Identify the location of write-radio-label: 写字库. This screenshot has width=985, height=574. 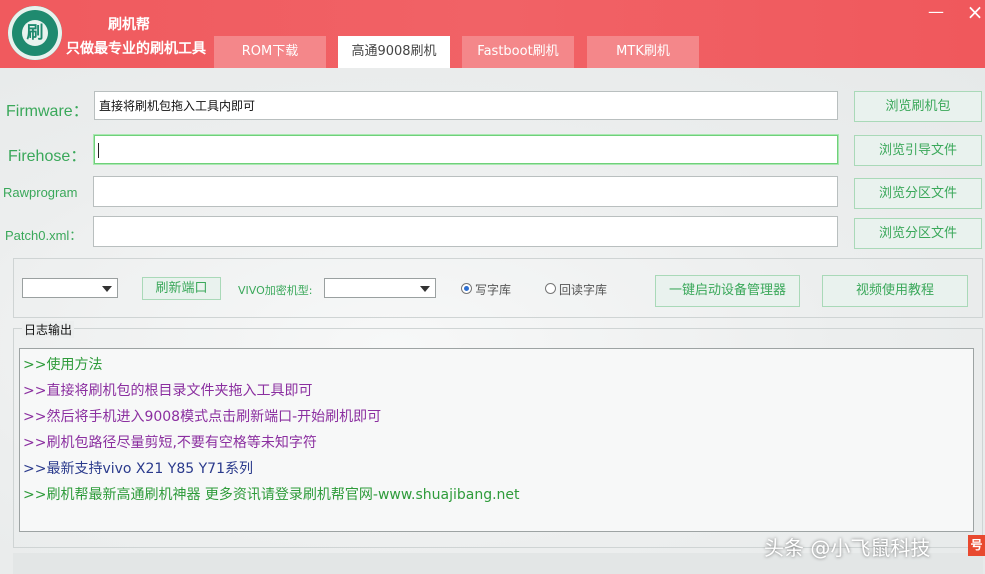
(493, 289).